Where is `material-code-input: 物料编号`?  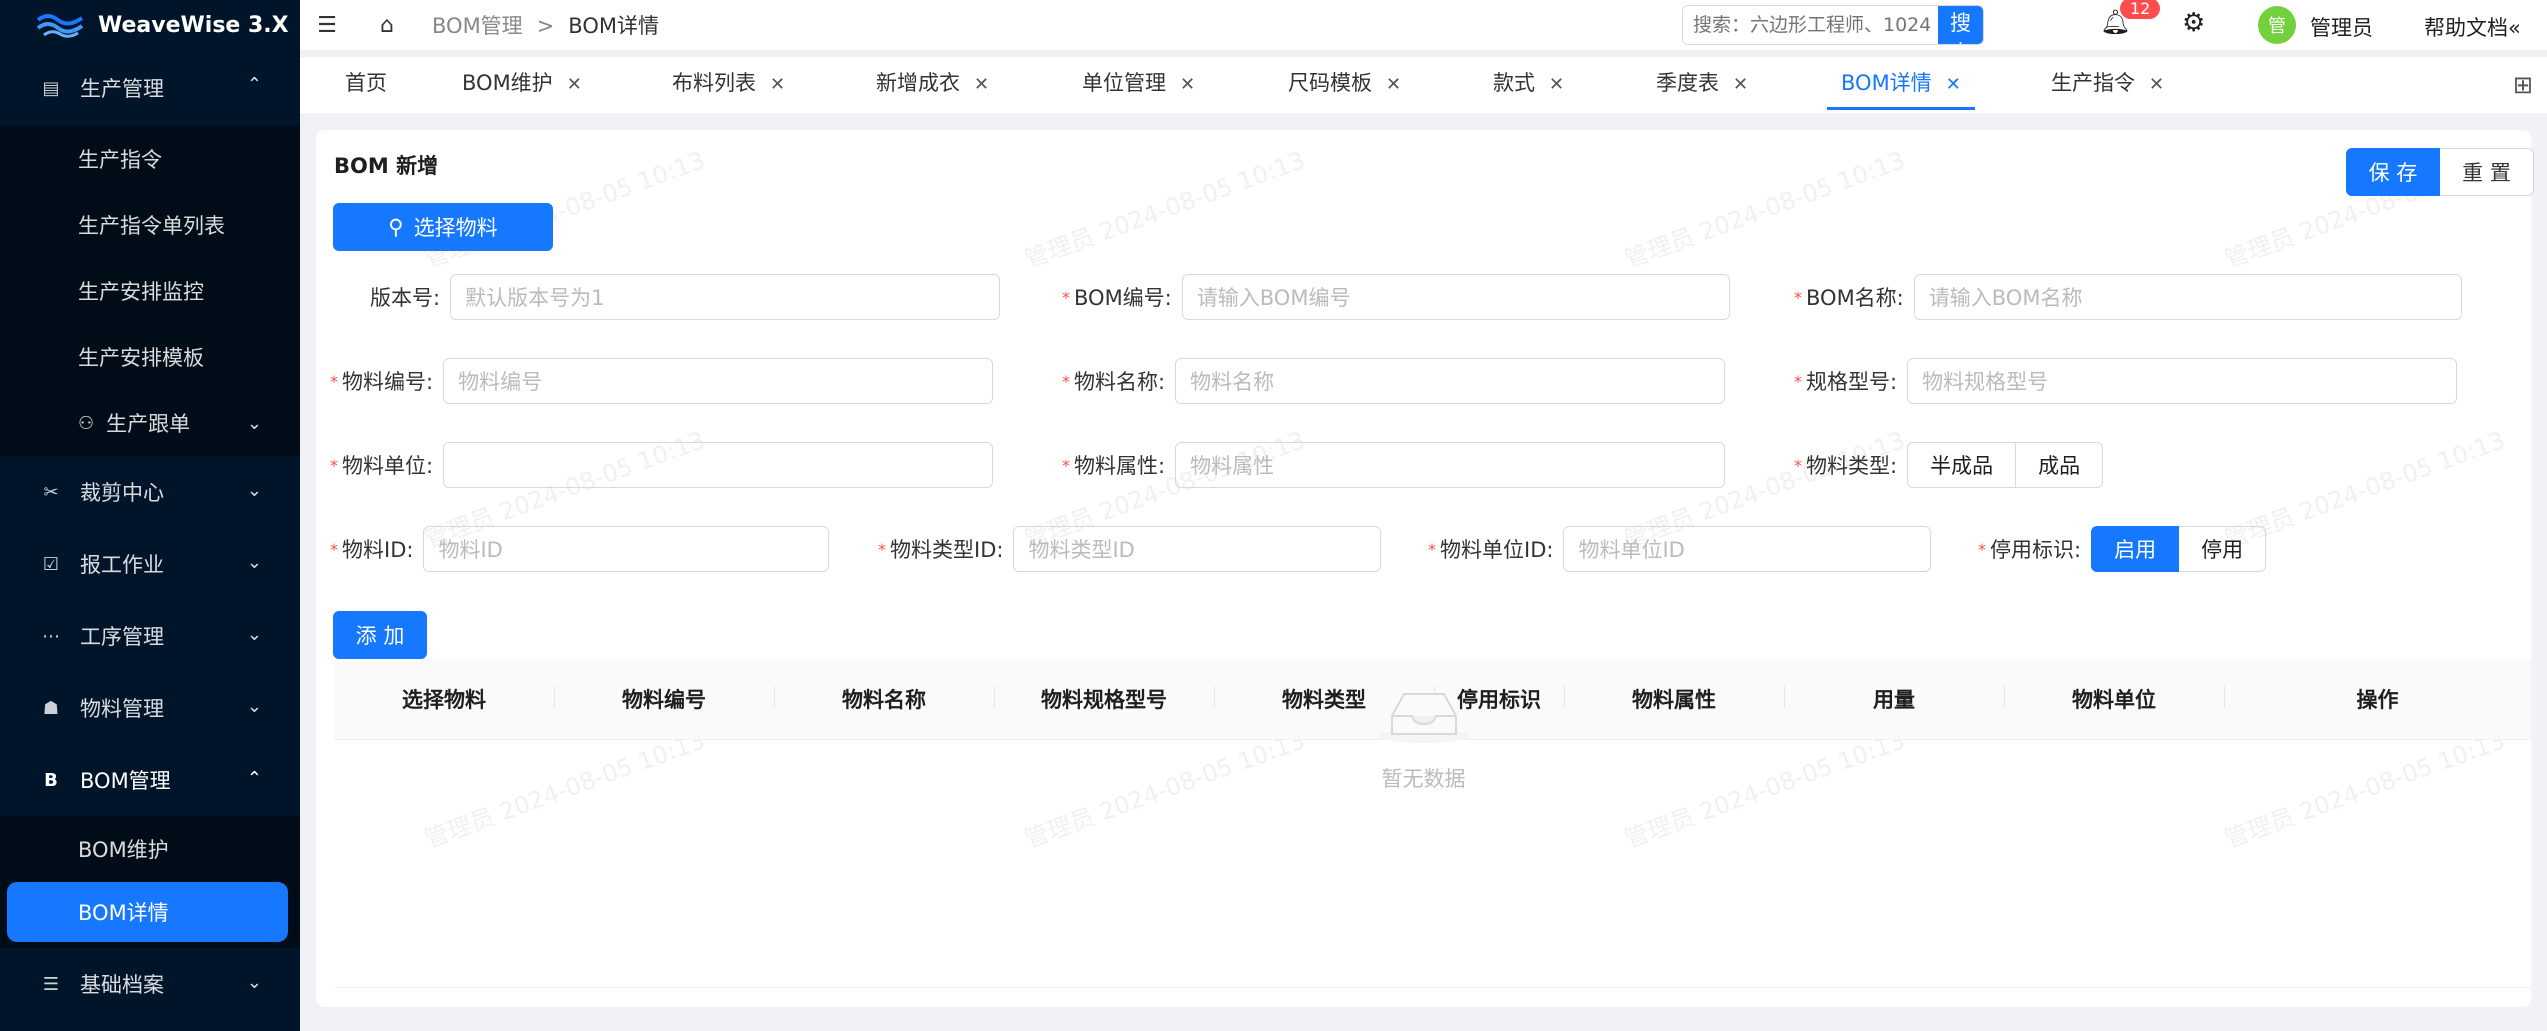
material-code-input: 物料编号 is located at coordinates (718, 381).